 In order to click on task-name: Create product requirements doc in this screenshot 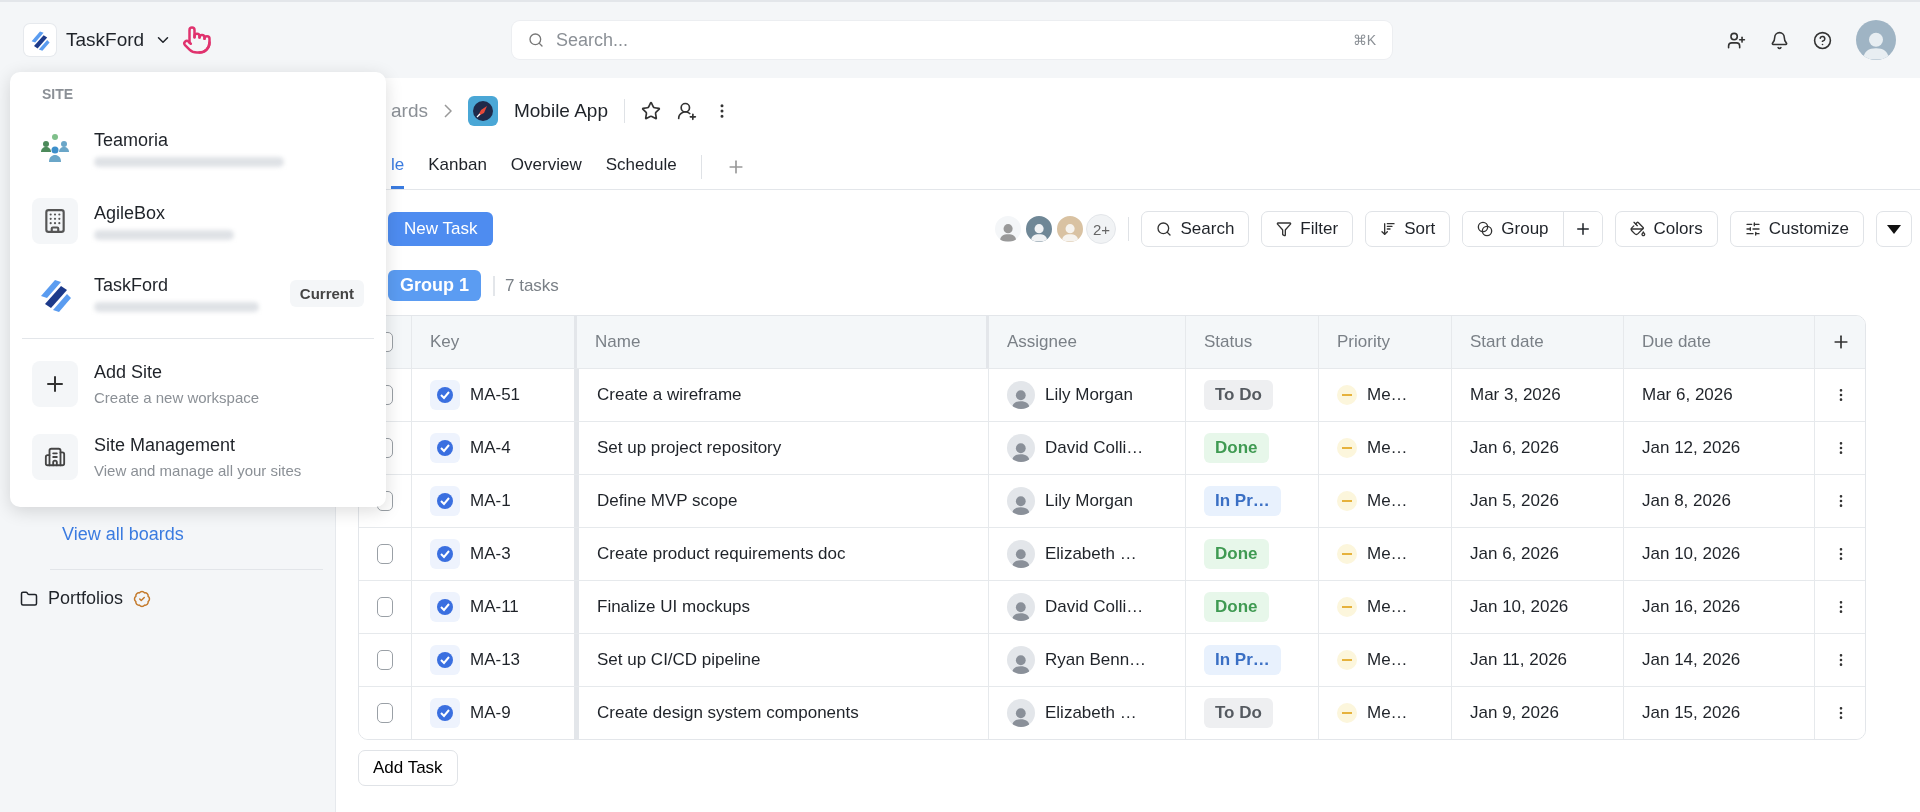, I will do `click(721, 554)`.